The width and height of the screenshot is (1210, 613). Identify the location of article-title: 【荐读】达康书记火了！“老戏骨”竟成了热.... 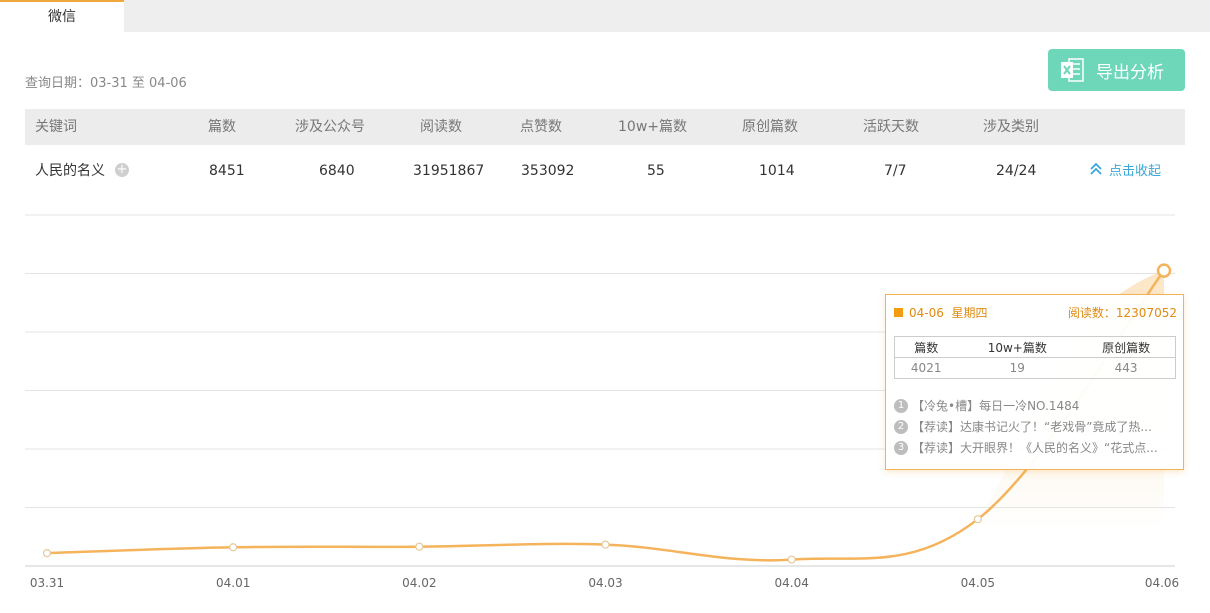
(1032, 427).